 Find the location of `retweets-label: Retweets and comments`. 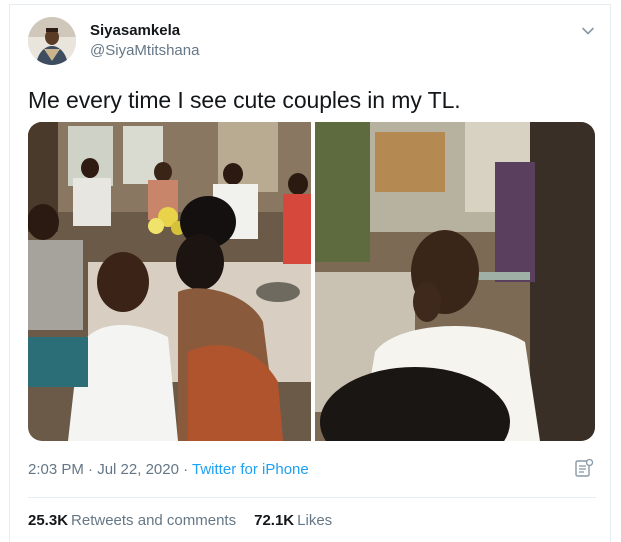

retweets-label: Retweets and comments is located at coordinates (154, 520).